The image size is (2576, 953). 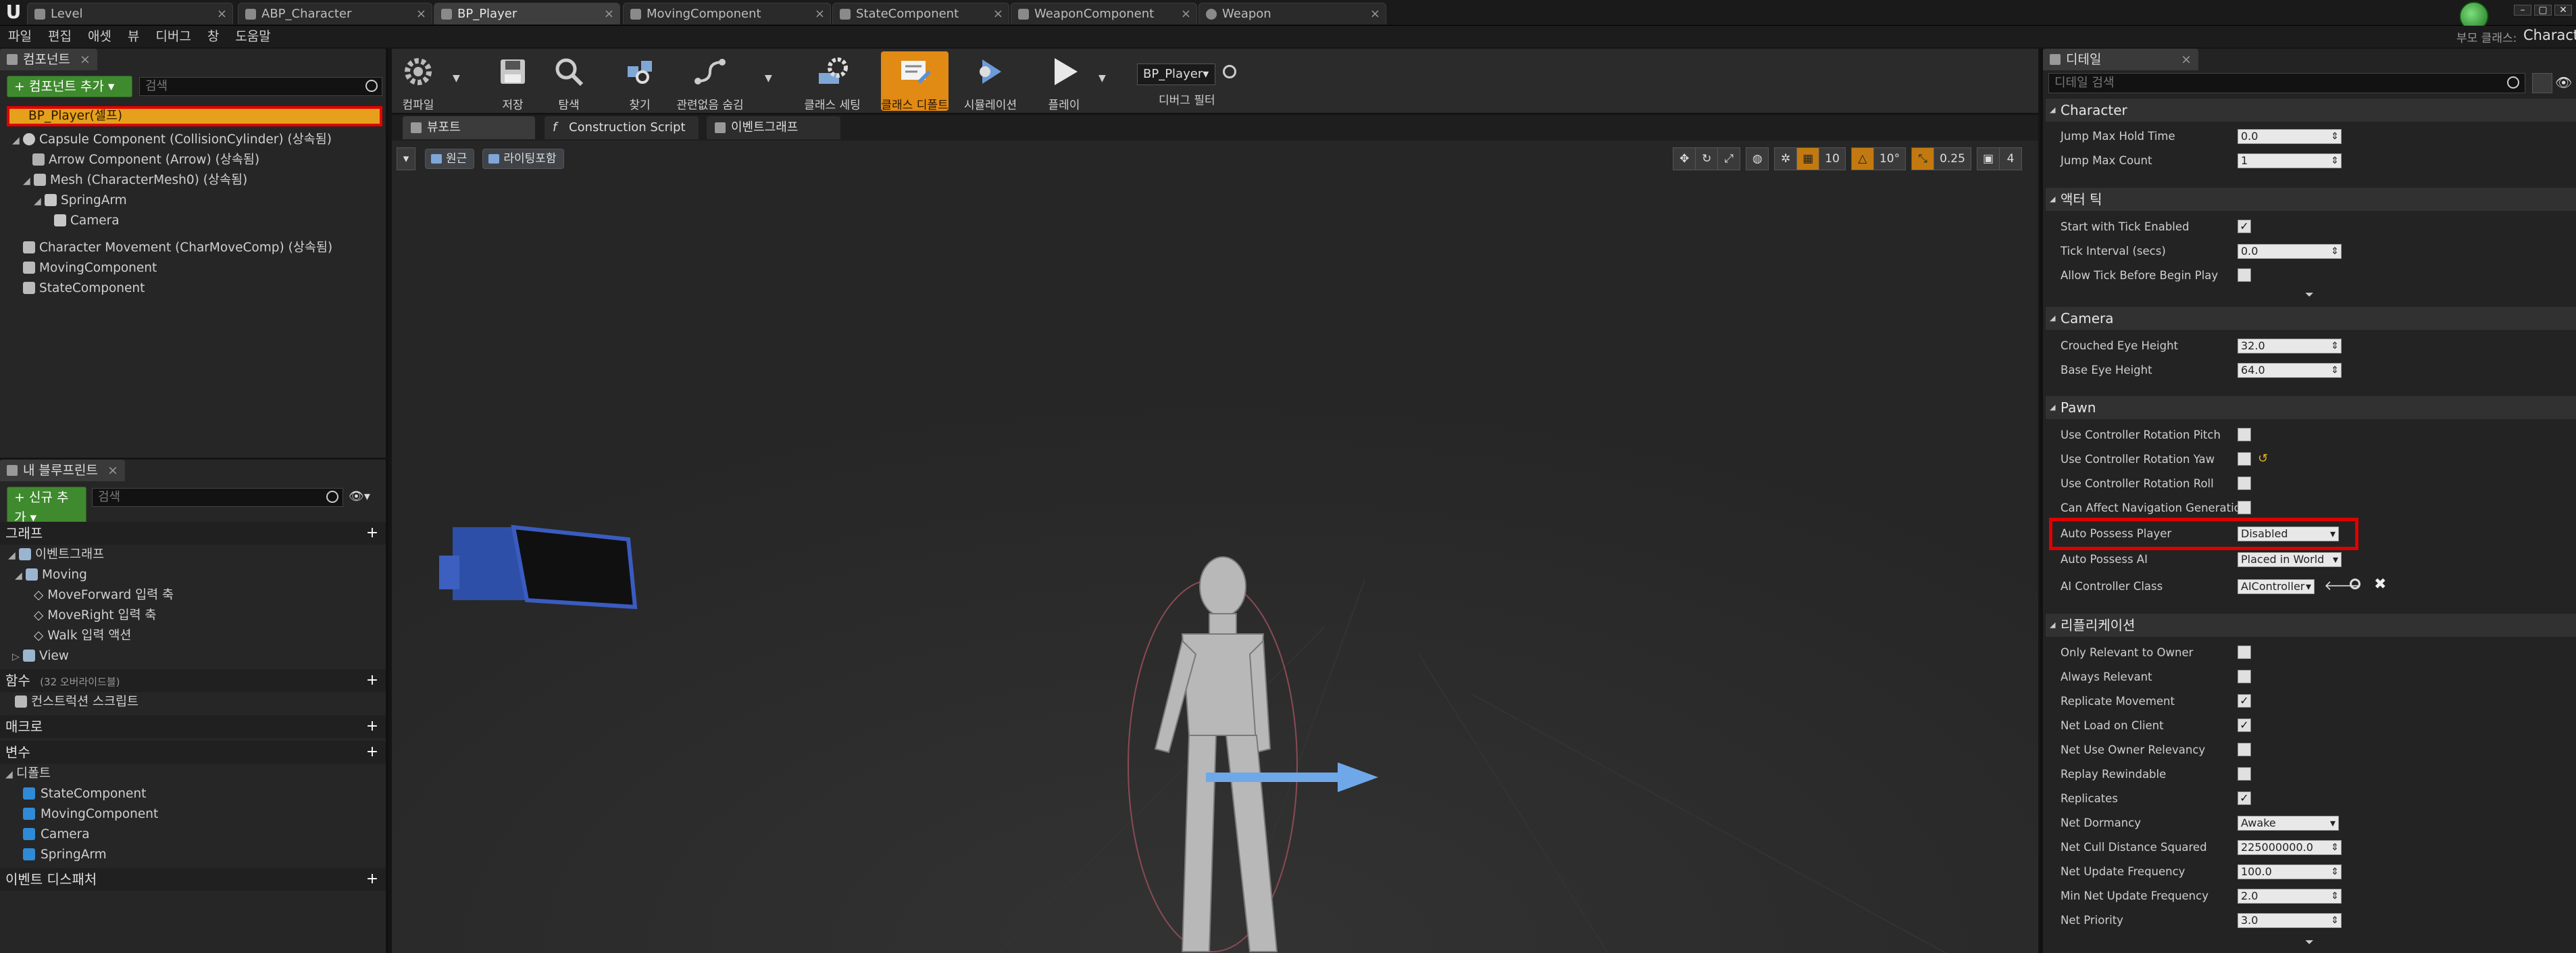 I want to click on class-defaults-button: 클래스 디폴트, so click(x=915, y=82).